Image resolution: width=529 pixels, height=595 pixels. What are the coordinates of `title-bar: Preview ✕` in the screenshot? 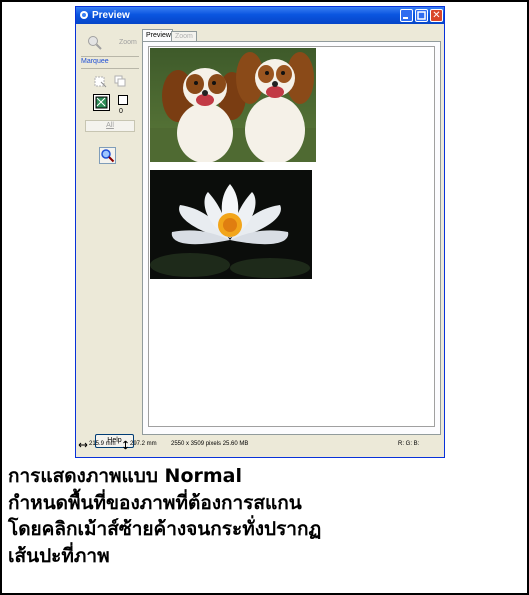 It's located at (260, 15).